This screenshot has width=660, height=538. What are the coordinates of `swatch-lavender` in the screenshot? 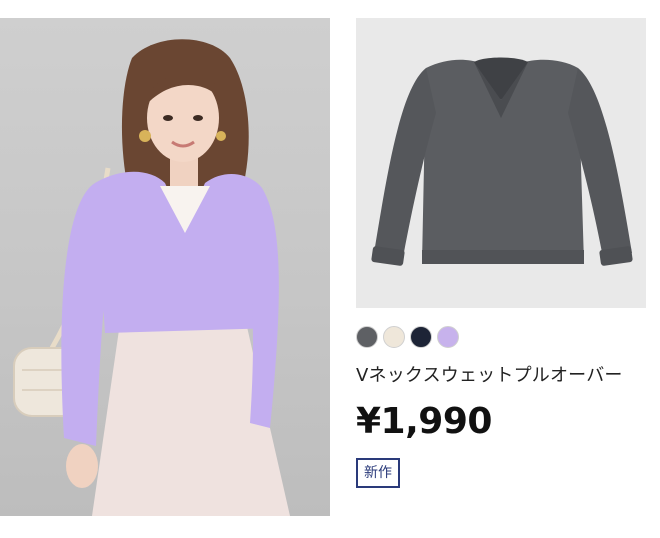 It's located at (448, 337).